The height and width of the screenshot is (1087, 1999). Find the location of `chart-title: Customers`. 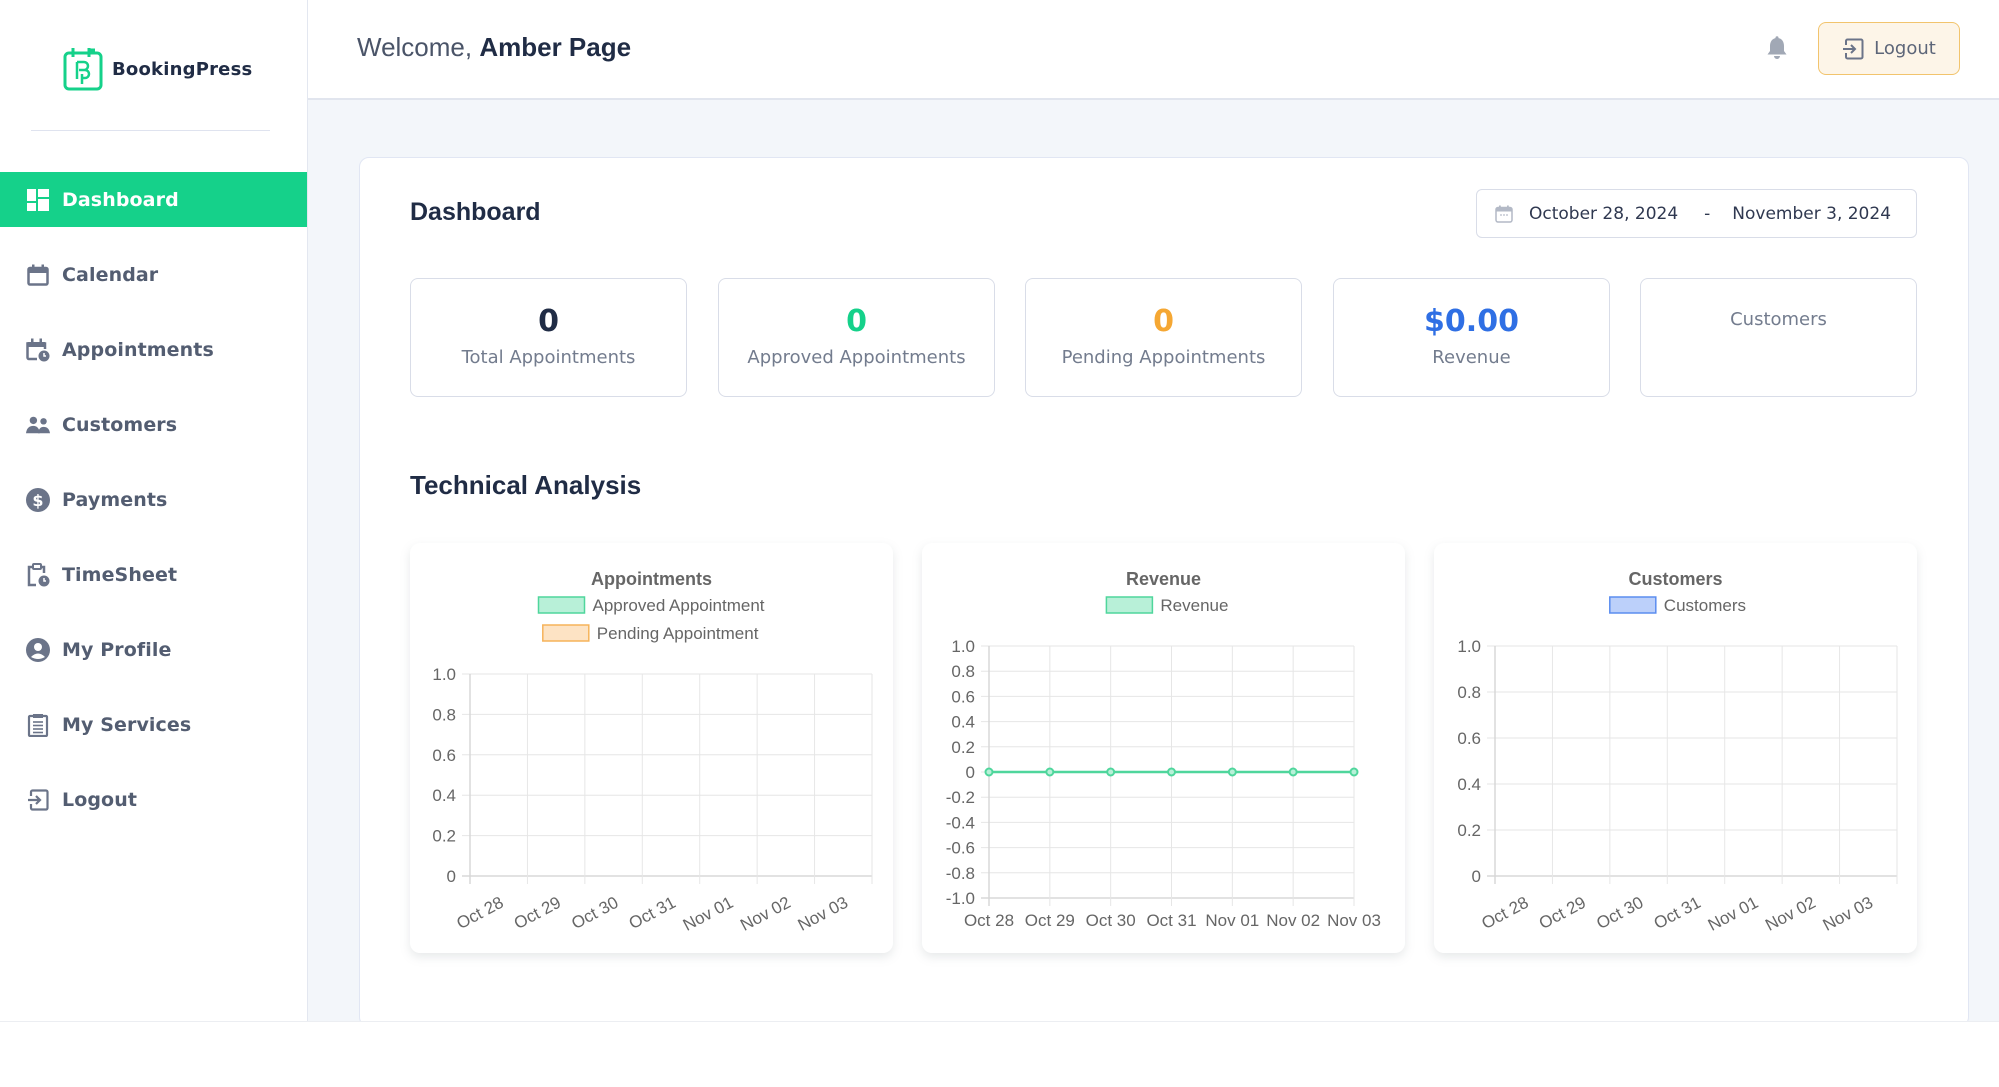

chart-title: Customers is located at coordinates (1675, 579).